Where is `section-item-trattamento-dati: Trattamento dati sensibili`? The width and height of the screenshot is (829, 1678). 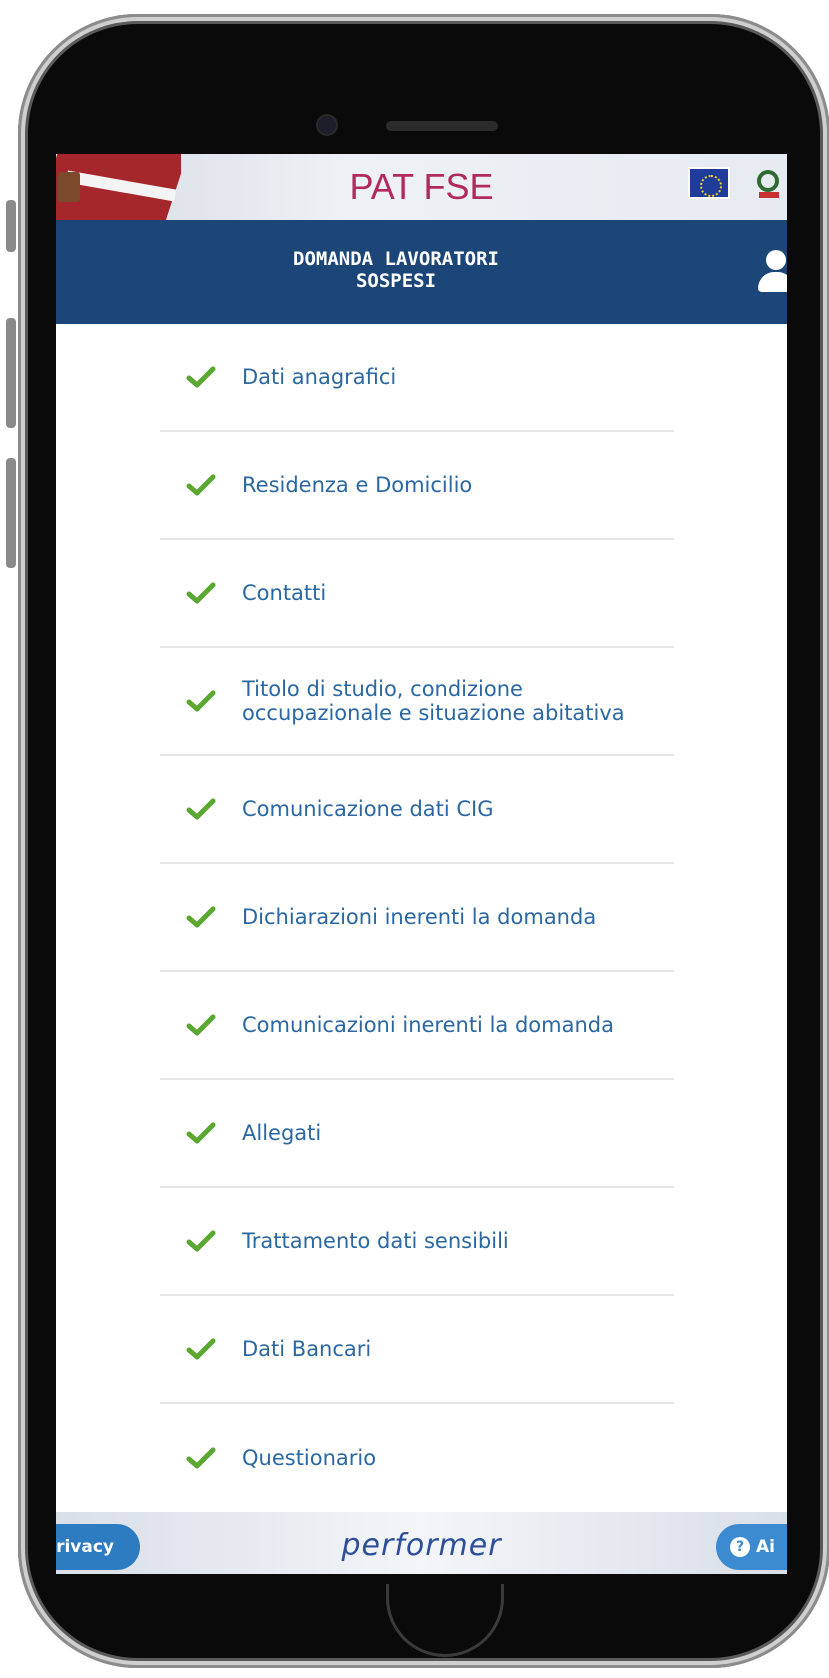 section-item-trattamento-dati: Trattamento dati sensibili is located at coordinates (417, 1242).